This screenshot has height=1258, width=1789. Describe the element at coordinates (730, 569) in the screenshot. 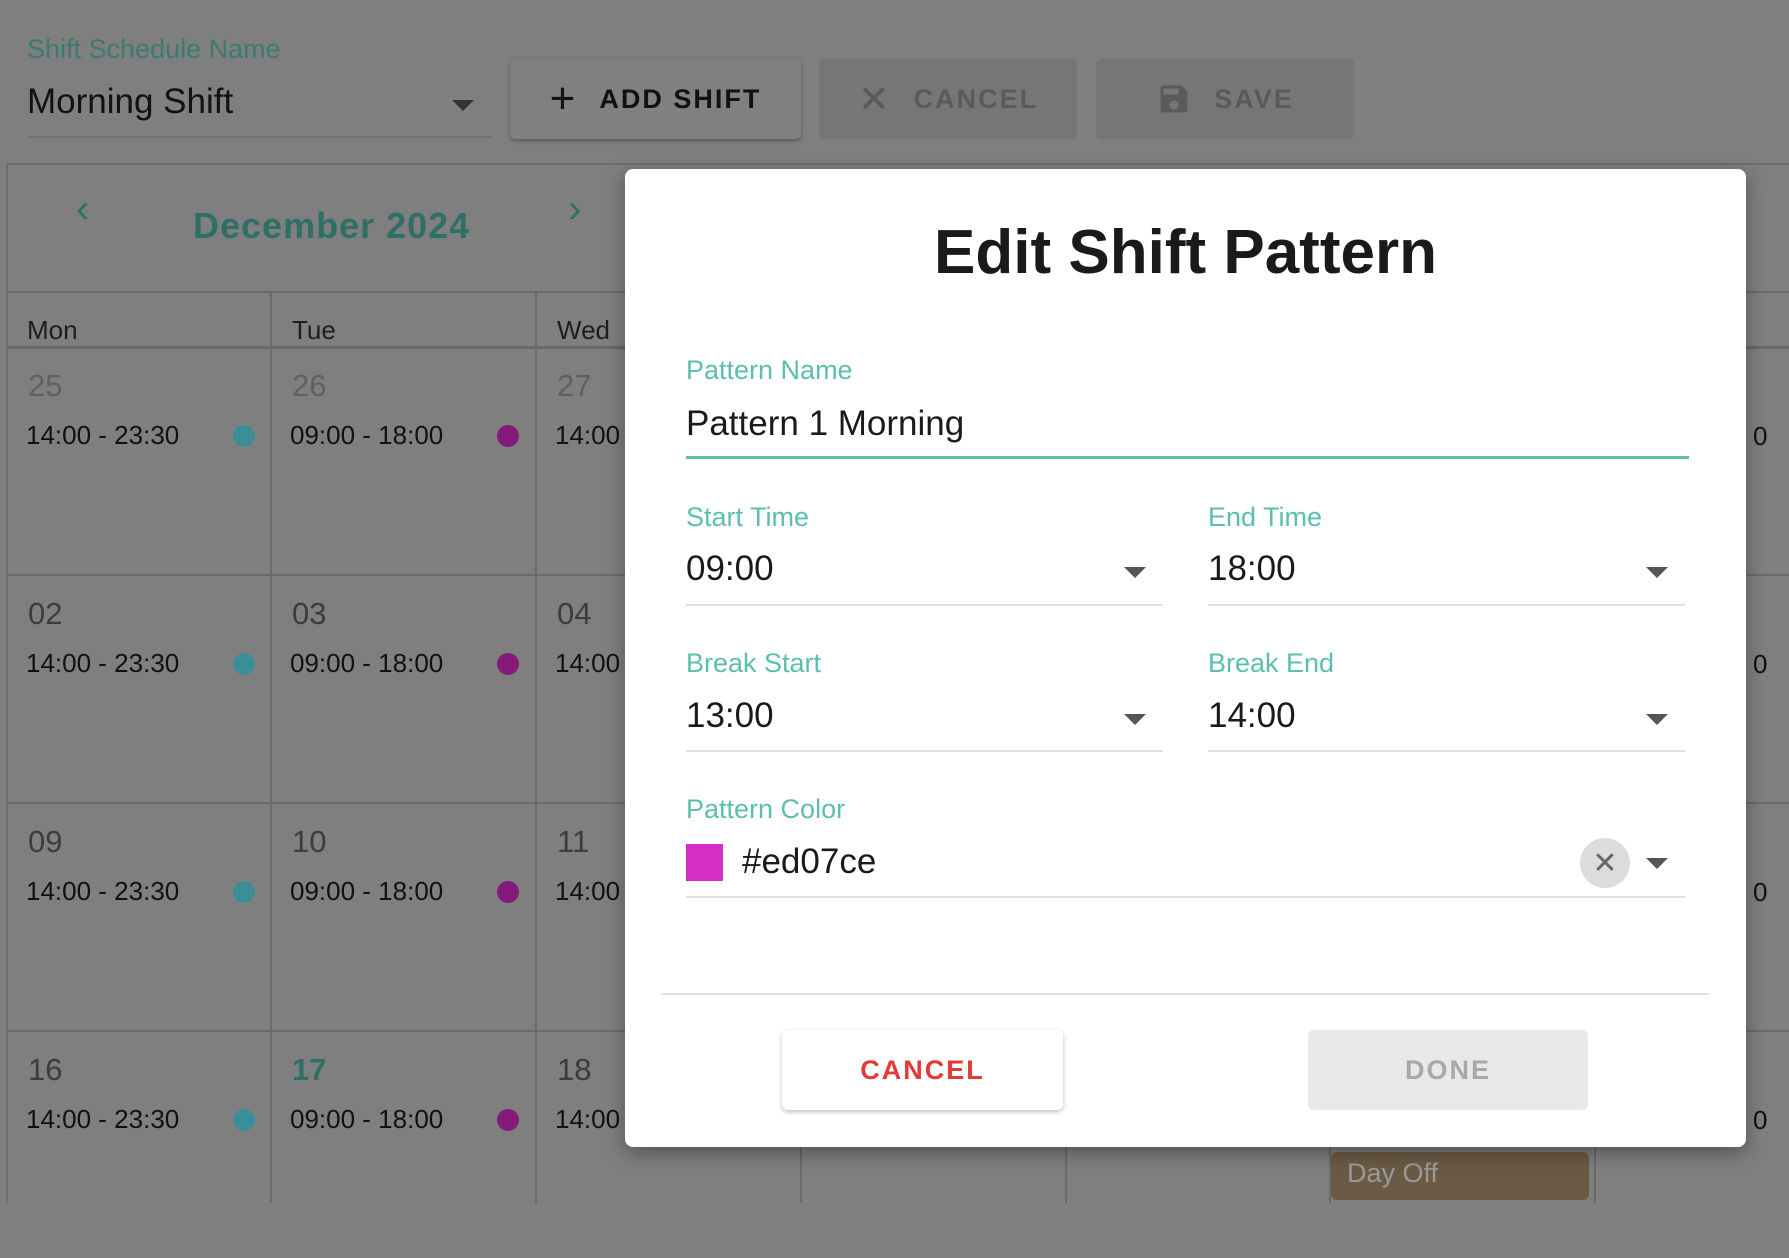

I see `start-time-select: 09:00` at that location.